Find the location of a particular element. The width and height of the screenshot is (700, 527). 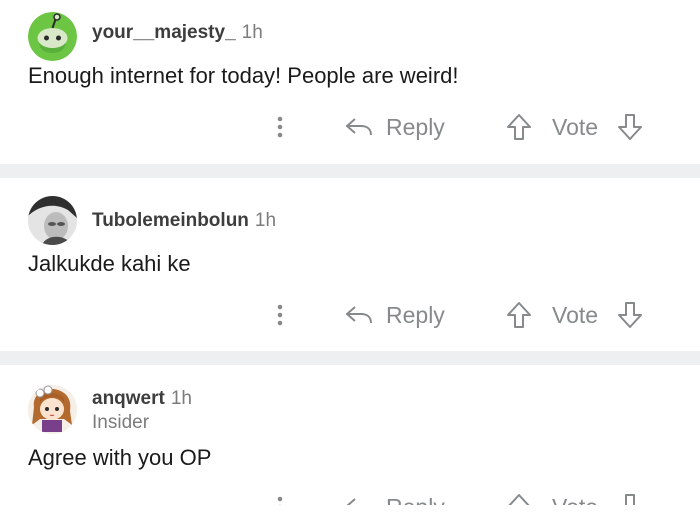

username: your__majesty_ is located at coordinates (164, 32).